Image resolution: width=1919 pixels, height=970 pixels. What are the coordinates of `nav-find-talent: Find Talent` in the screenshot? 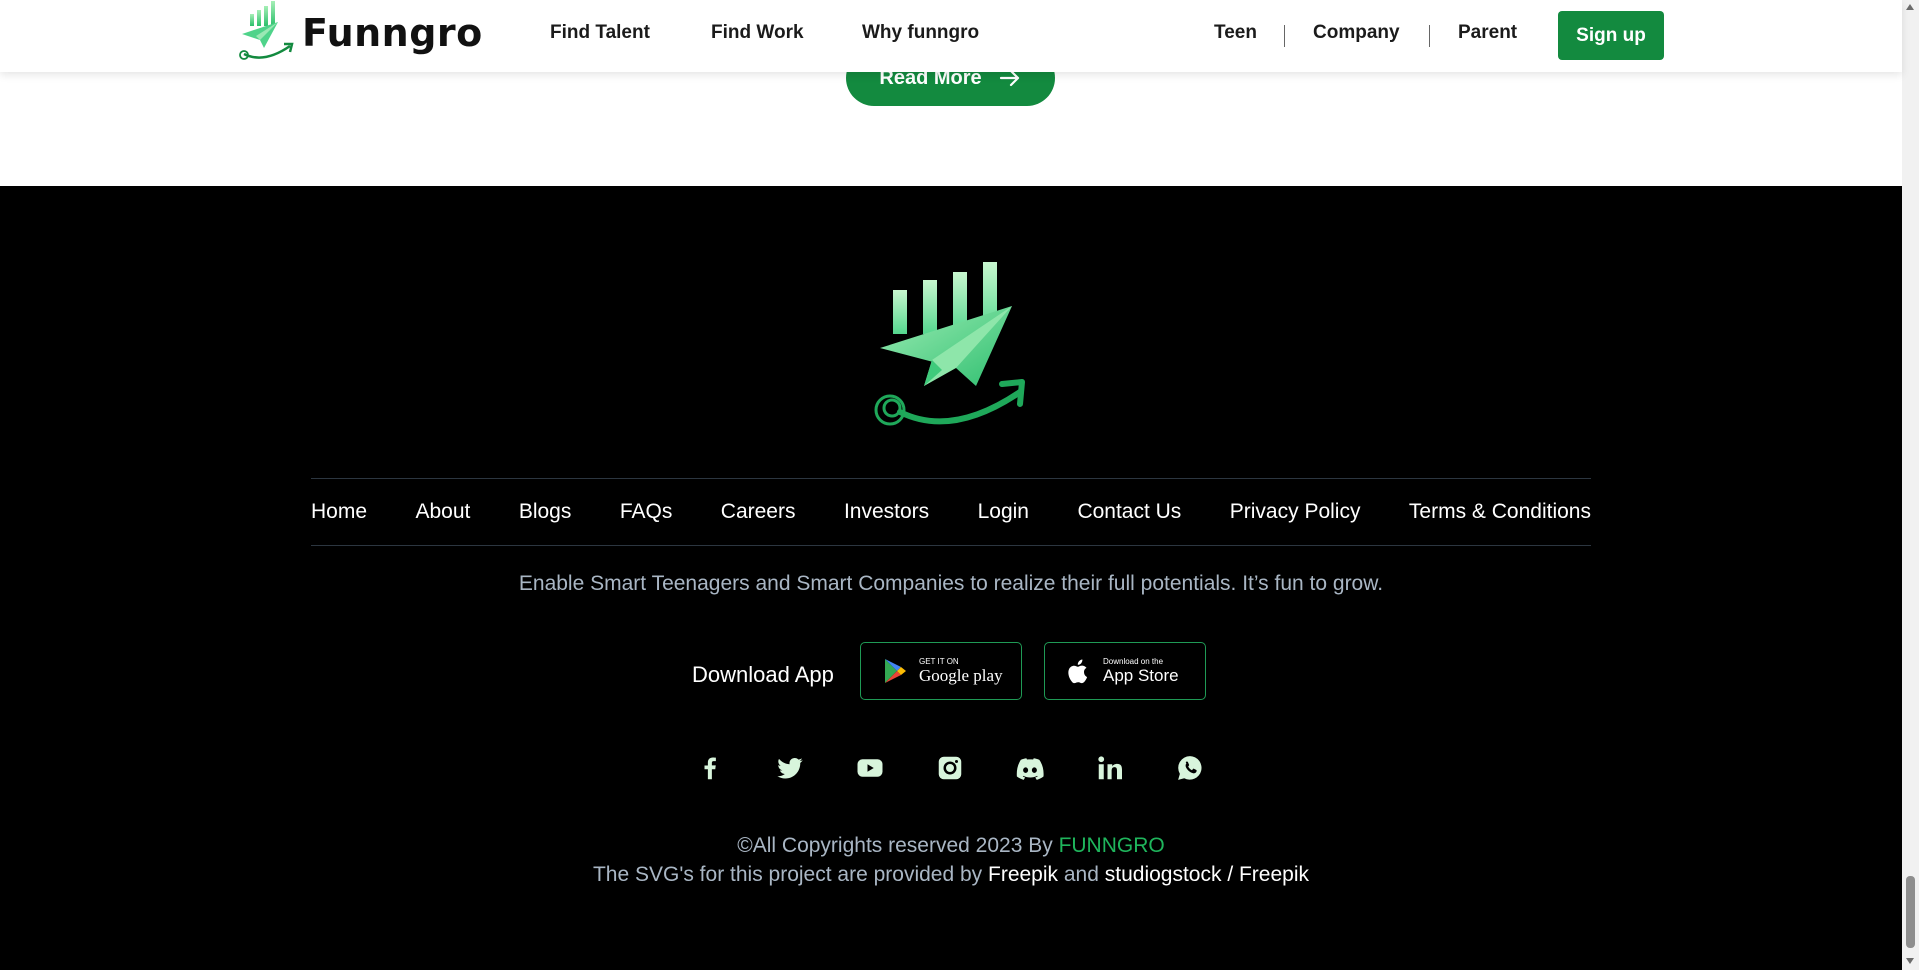 It's located at (600, 33).